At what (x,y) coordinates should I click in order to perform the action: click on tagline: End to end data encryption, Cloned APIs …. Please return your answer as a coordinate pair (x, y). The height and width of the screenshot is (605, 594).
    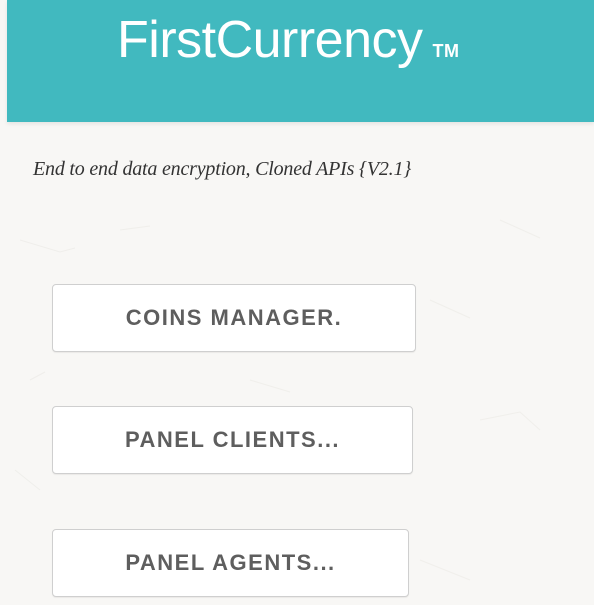
    Looking at the image, I should click on (222, 169).